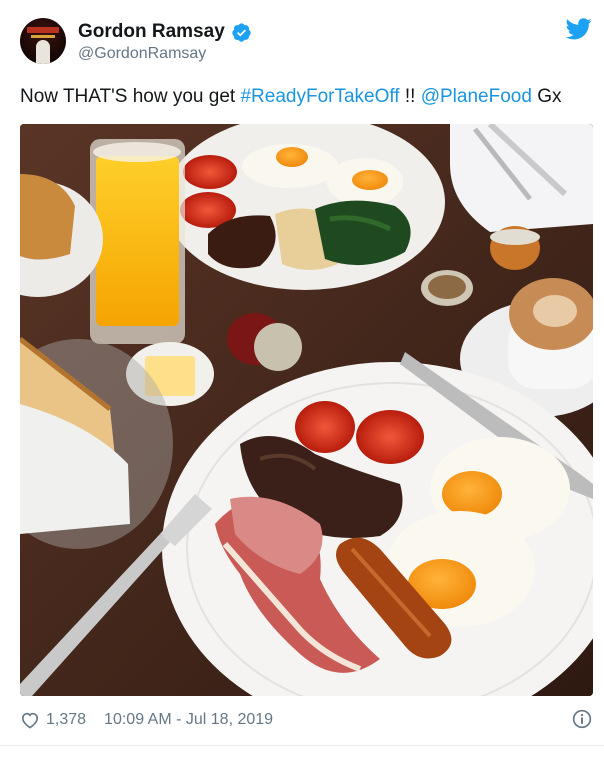  Describe the element at coordinates (241, 32) in the screenshot. I see `verified-badge-icon` at that location.